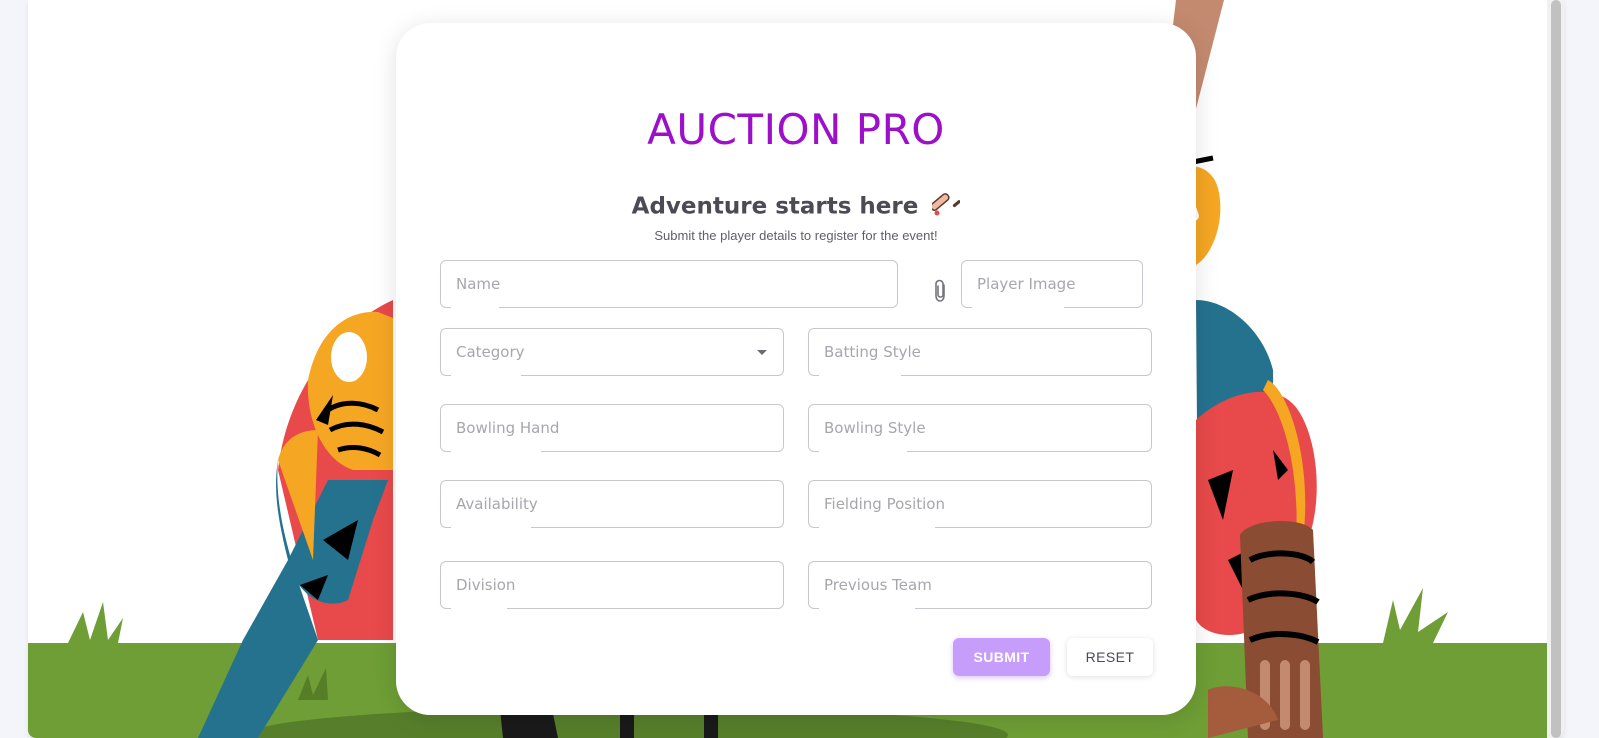 The width and height of the screenshot is (1599, 738). I want to click on bowling-hand-placeholder: Bowling Hand, so click(508, 428).